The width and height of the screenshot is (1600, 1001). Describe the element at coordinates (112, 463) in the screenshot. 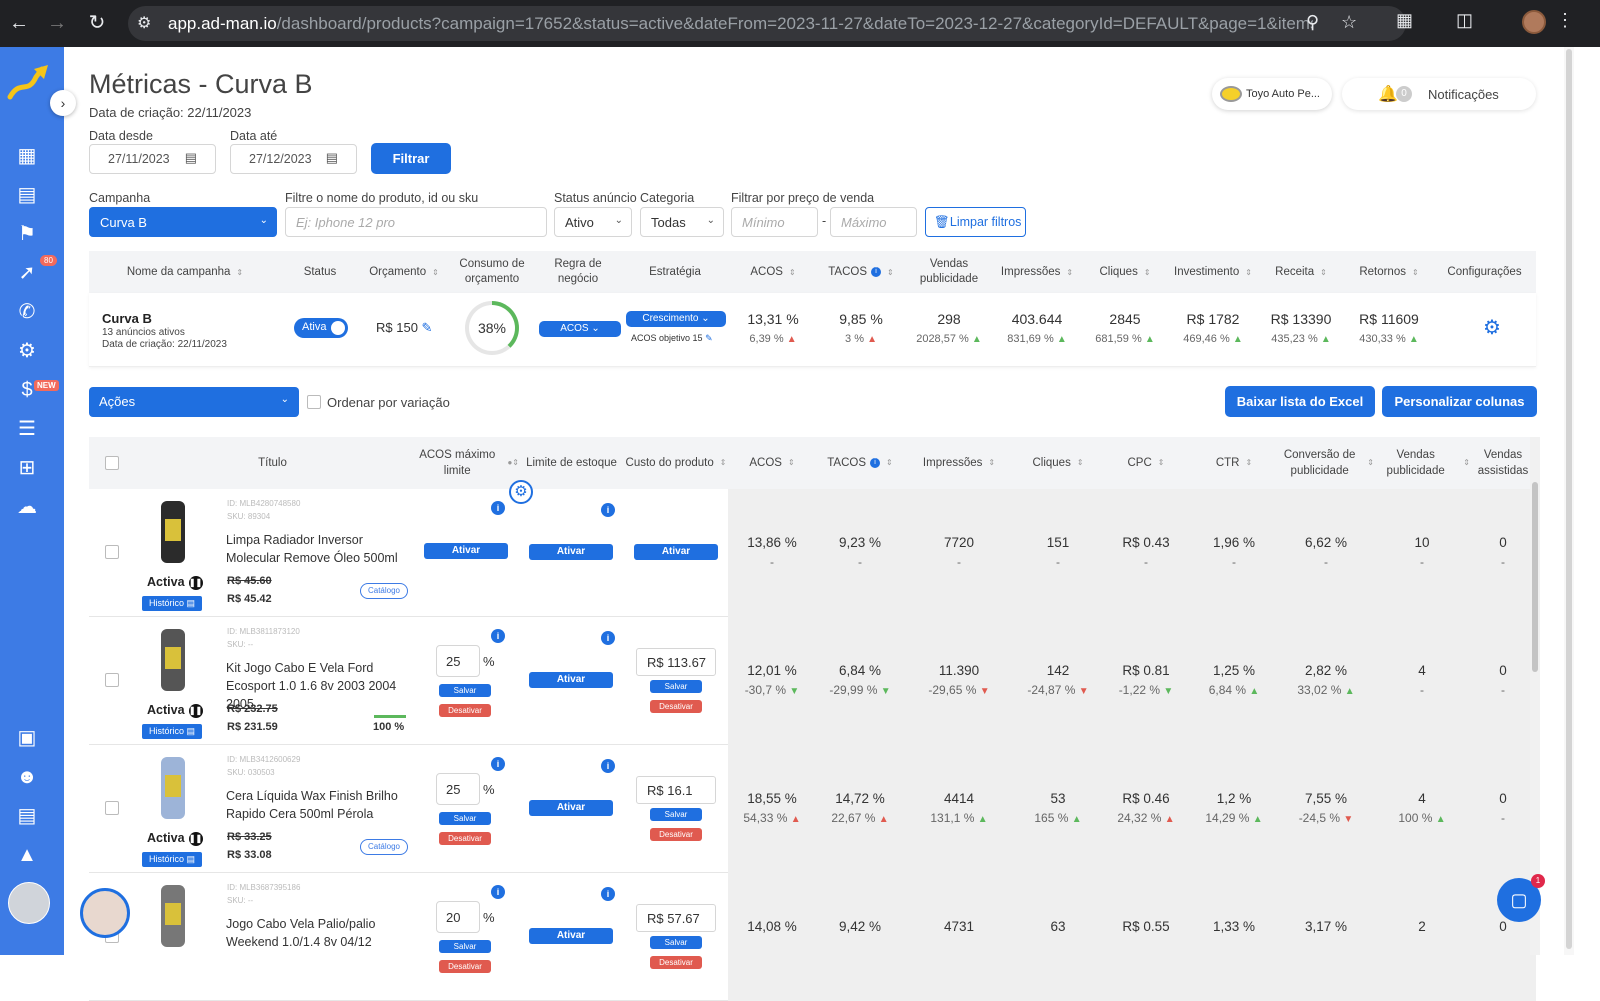

I see `select-all-checkbox` at that location.